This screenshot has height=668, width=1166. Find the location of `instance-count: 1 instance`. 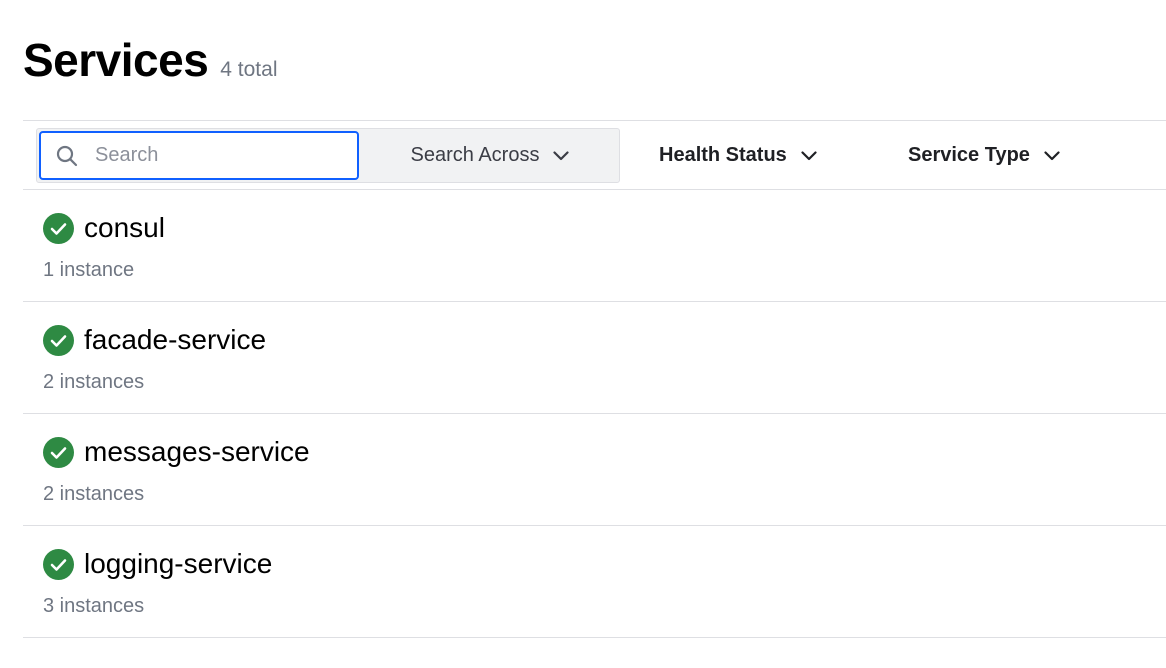

instance-count: 1 instance is located at coordinates (89, 270).